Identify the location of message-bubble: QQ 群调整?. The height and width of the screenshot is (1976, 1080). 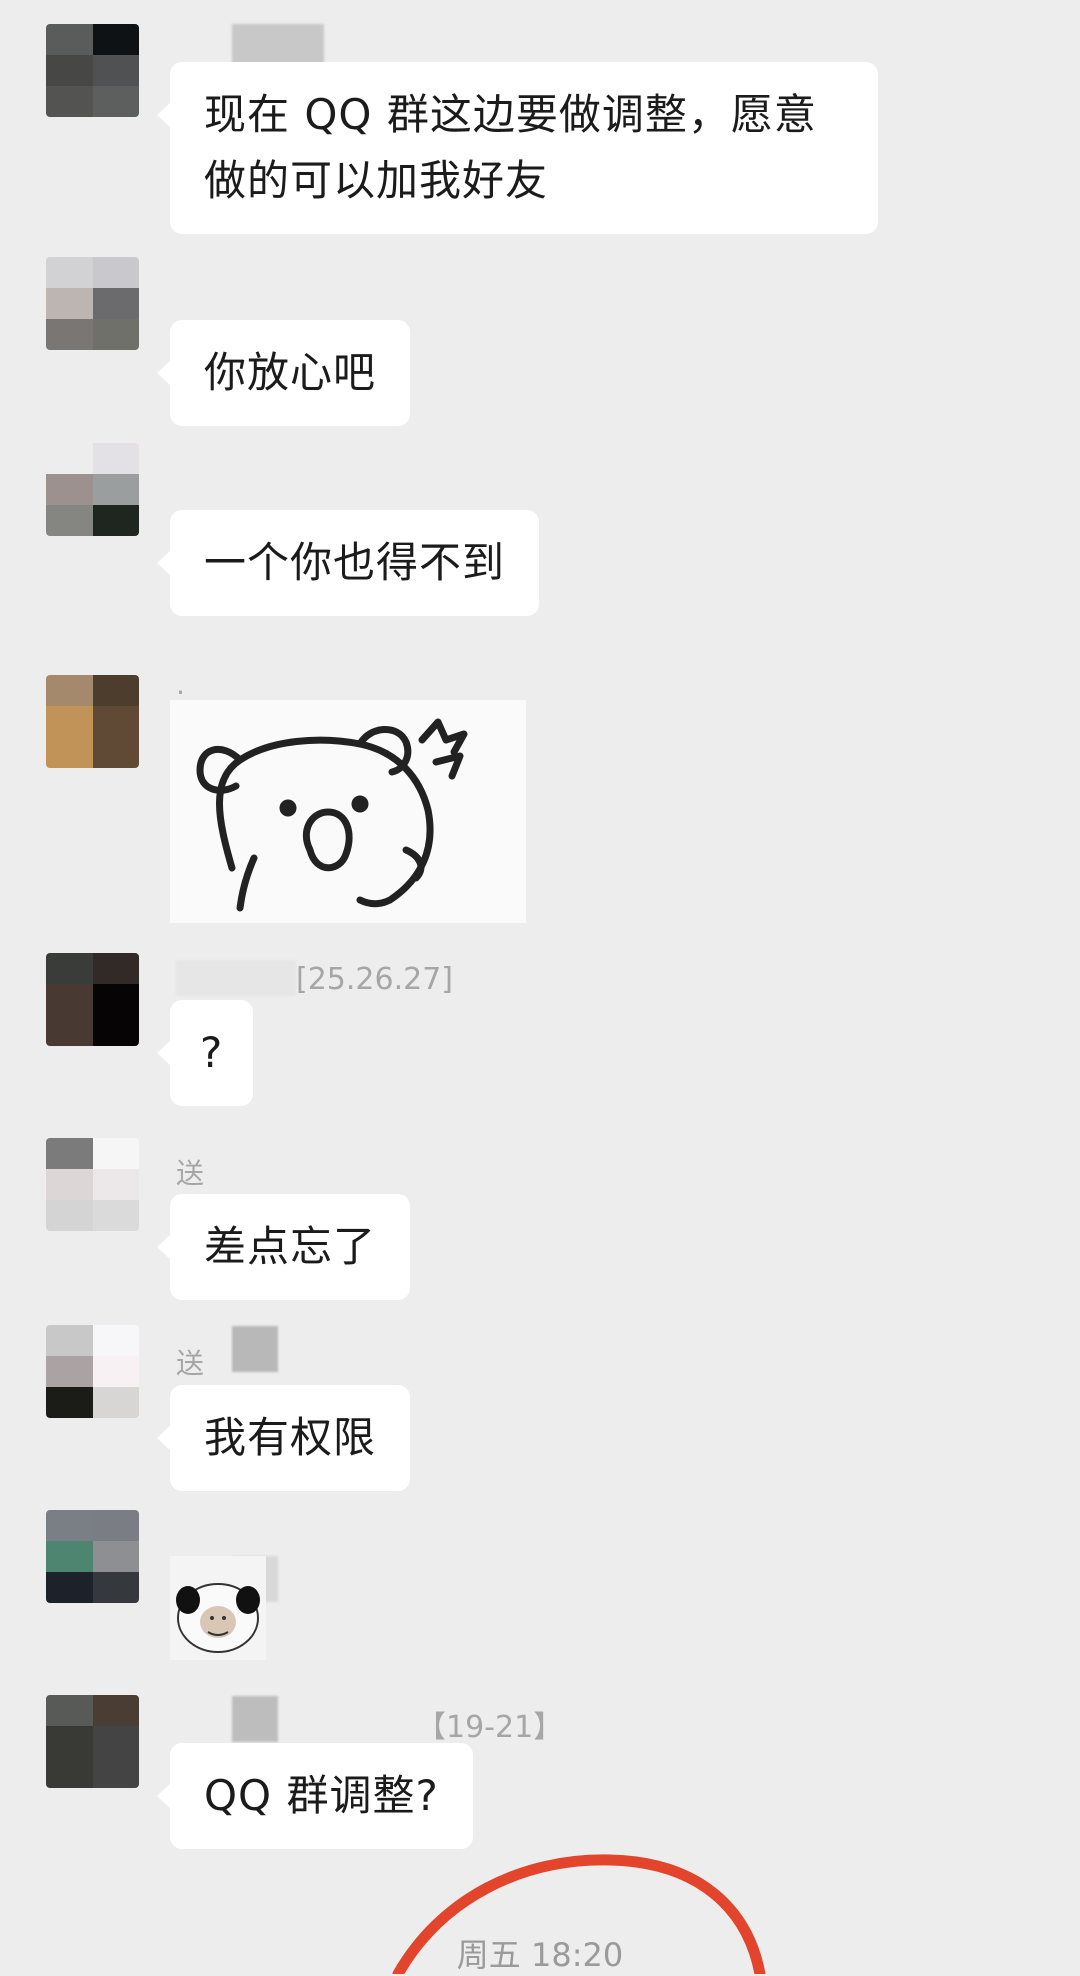
(315, 1796).